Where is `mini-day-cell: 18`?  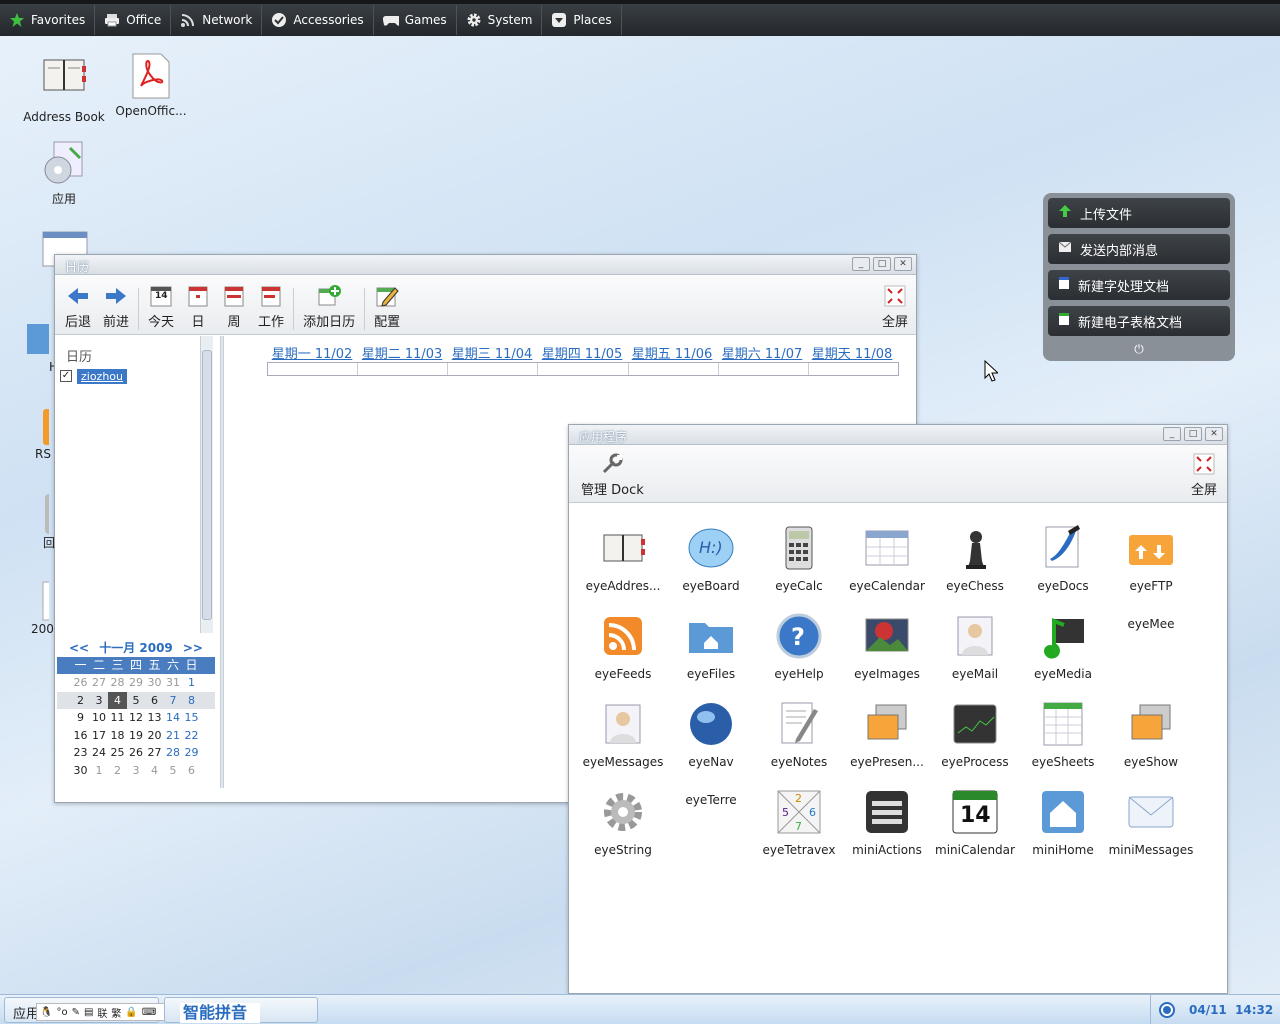 mini-day-cell: 18 is located at coordinates (117, 736).